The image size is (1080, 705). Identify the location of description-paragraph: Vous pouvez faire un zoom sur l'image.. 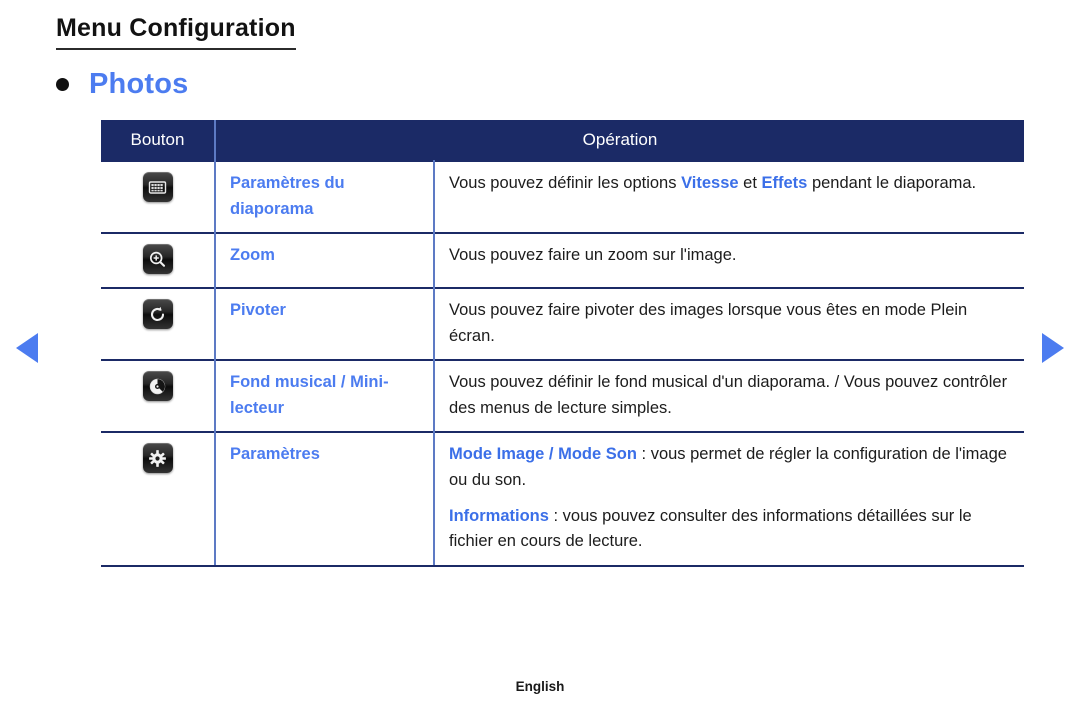
(731, 256).